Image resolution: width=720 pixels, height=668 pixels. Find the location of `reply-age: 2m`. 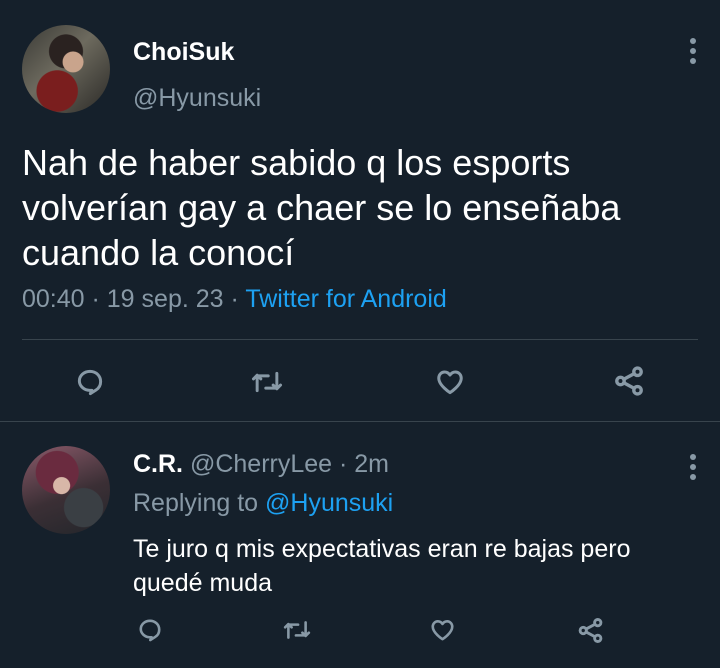

reply-age: 2m is located at coordinates (372, 464).